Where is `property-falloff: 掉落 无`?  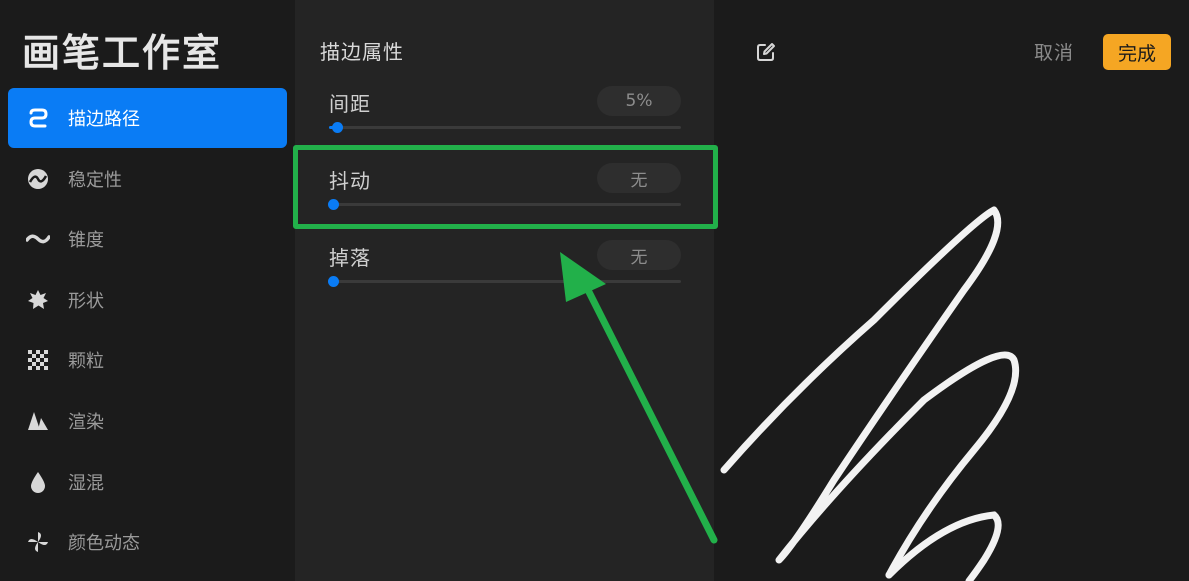 property-falloff: 掉落 无 is located at coordinates (504, 271).